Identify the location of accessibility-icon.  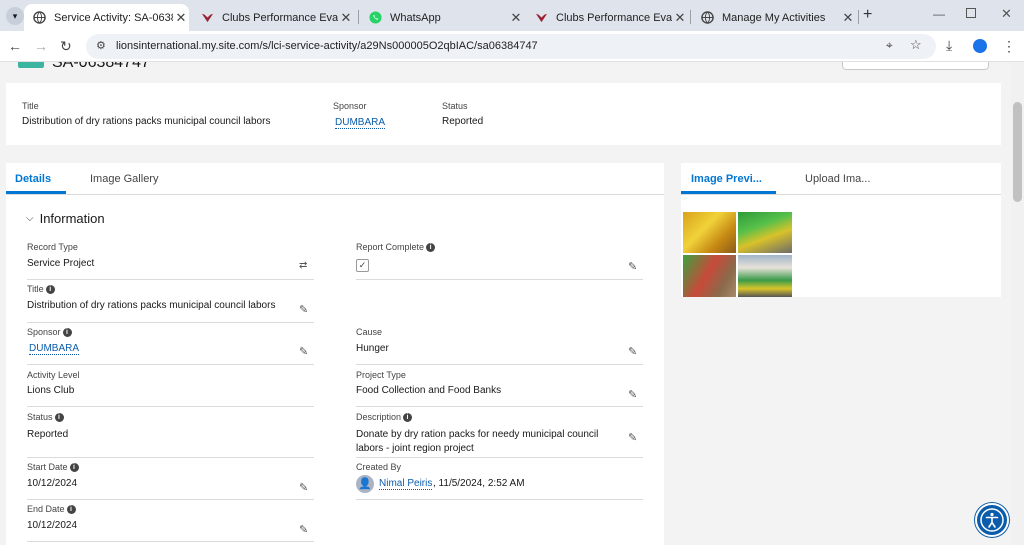
(992, 520).